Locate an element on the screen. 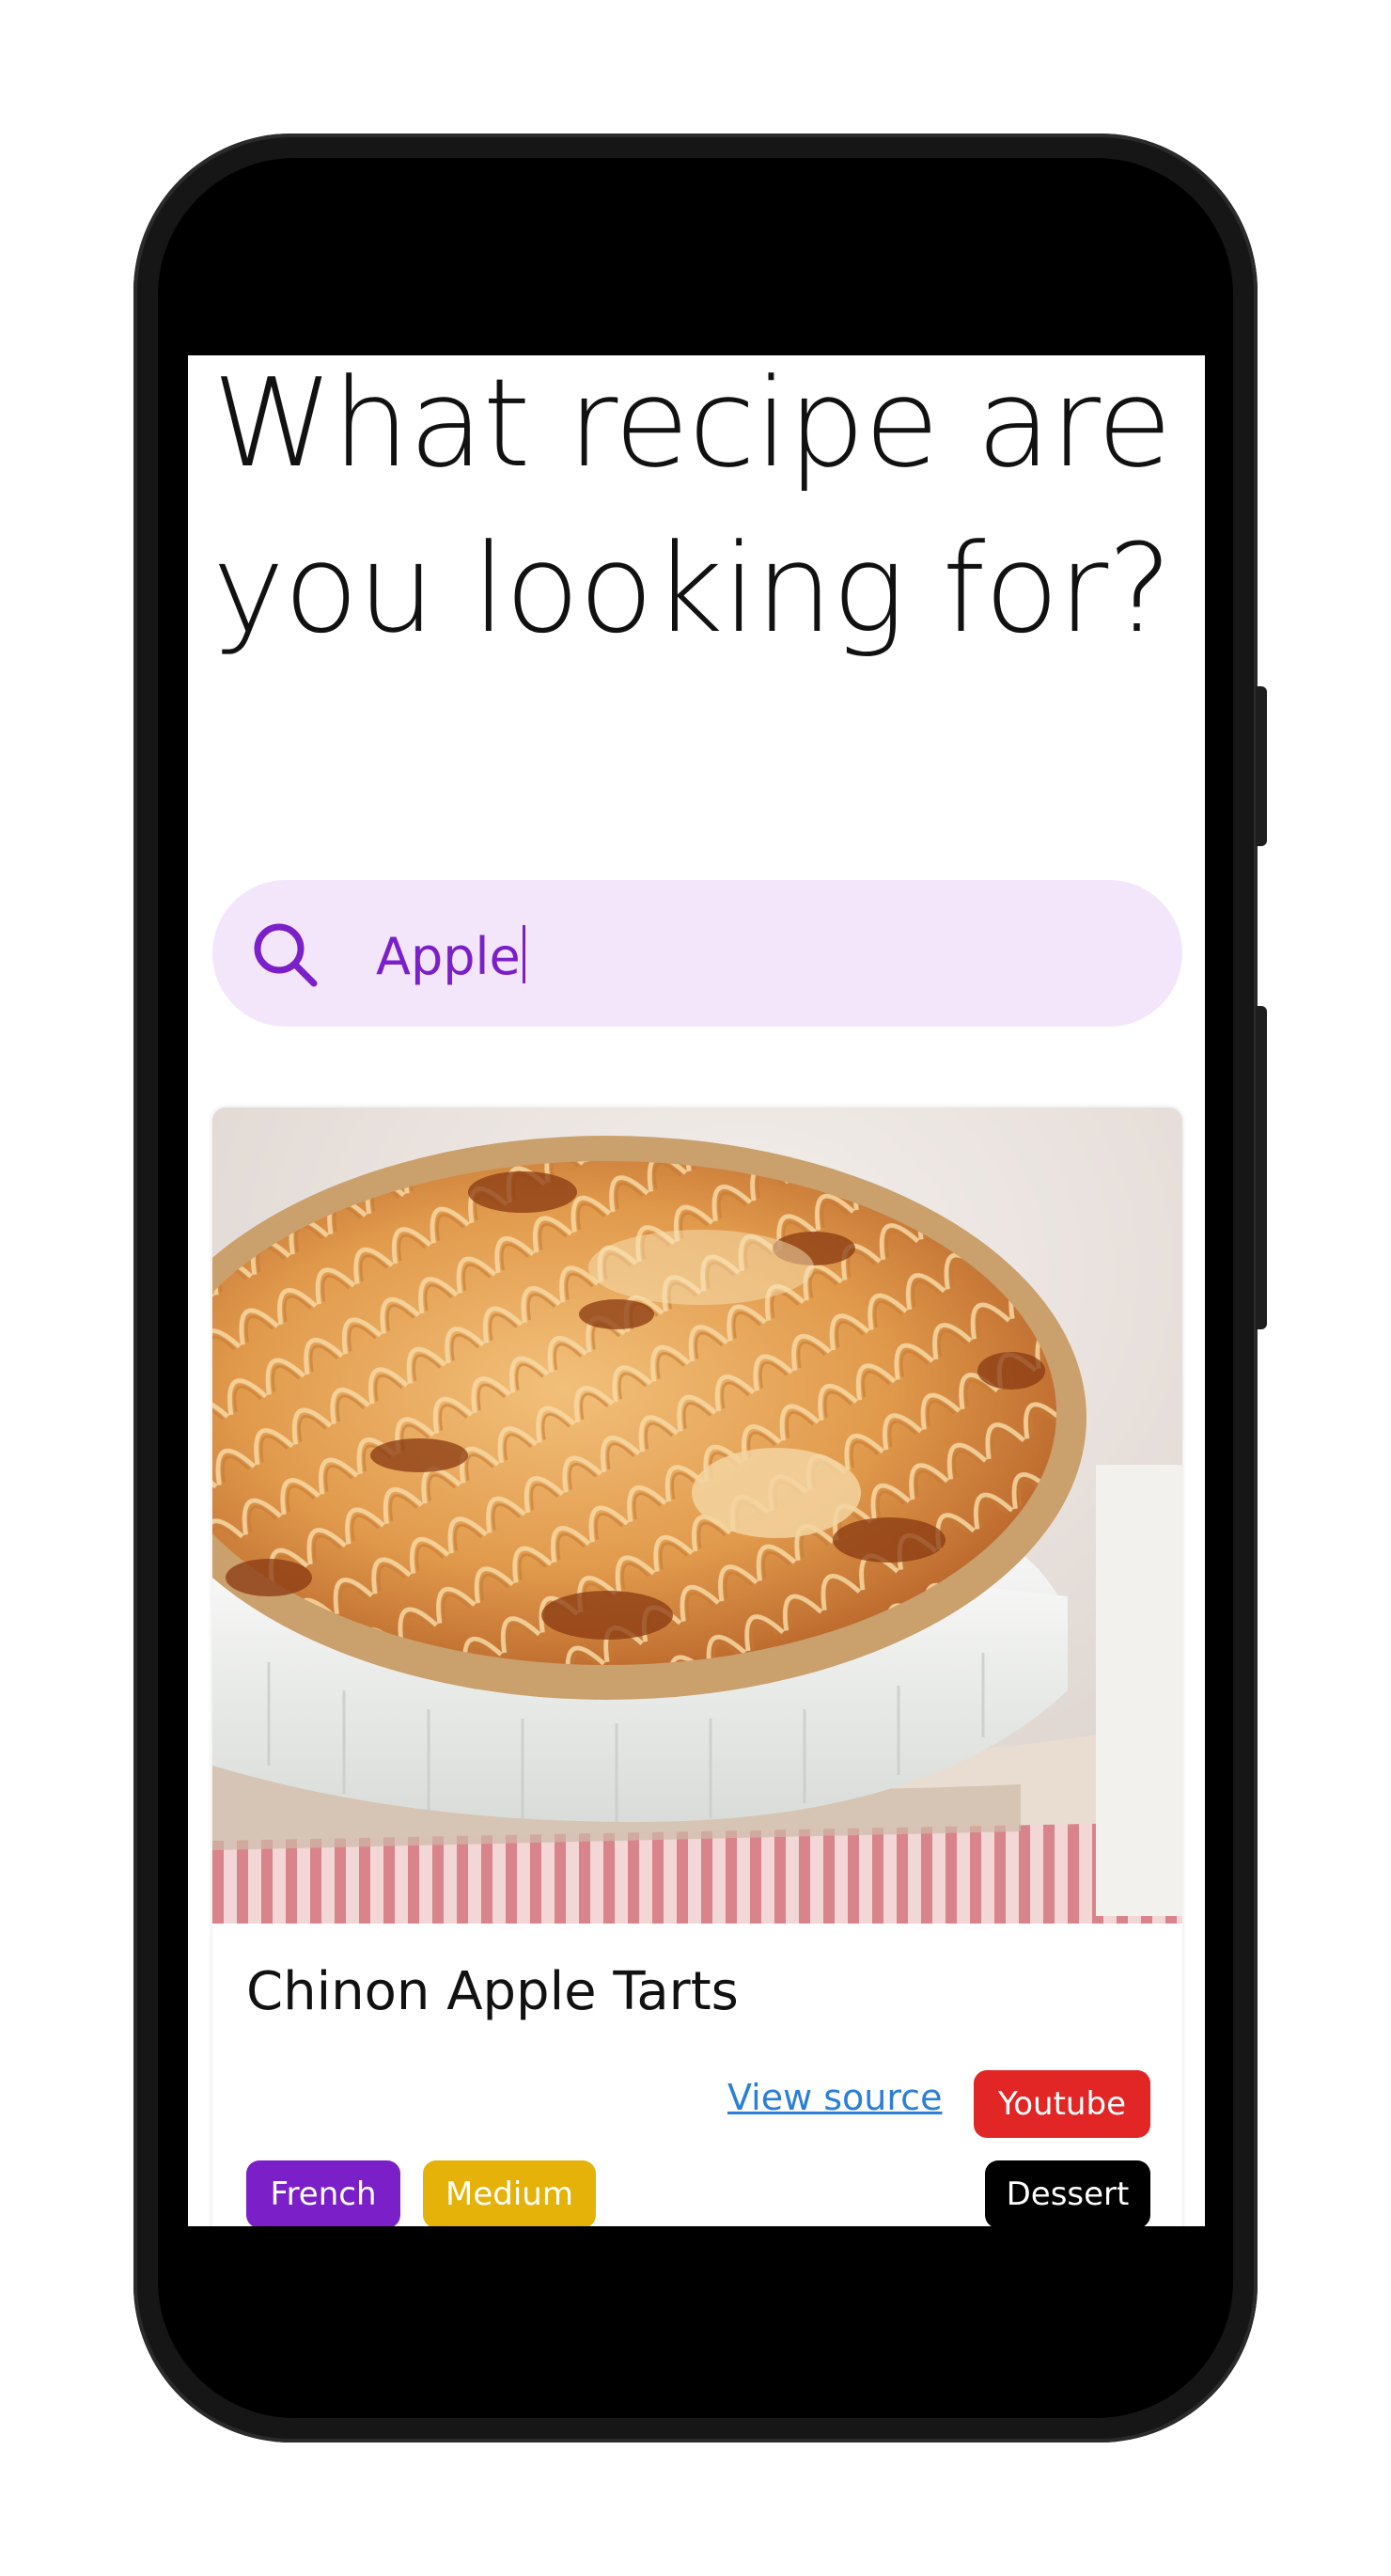  view-source-link: View source is located at coordinates (835, 2098).